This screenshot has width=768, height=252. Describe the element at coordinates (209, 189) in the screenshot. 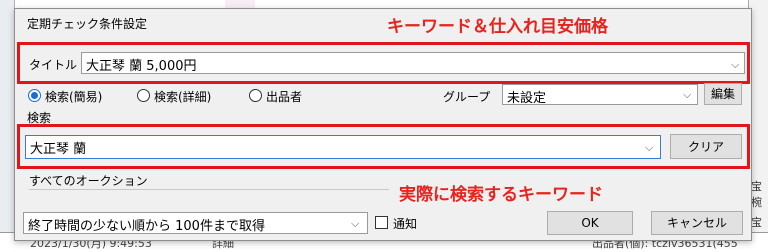

I see `divider` at that location.